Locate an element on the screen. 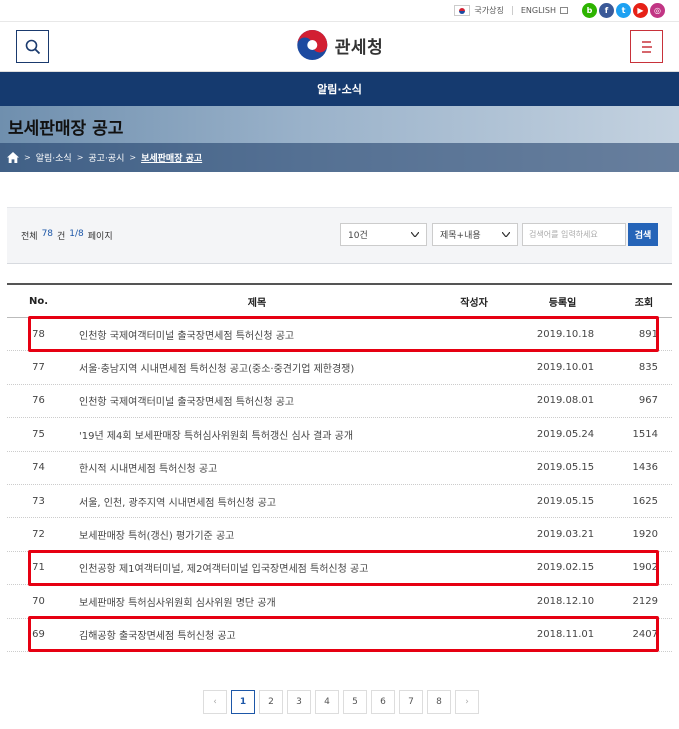 The width and height of the screenshot is (679, 729). total-count: 78 is located at coordinates (47, 234).